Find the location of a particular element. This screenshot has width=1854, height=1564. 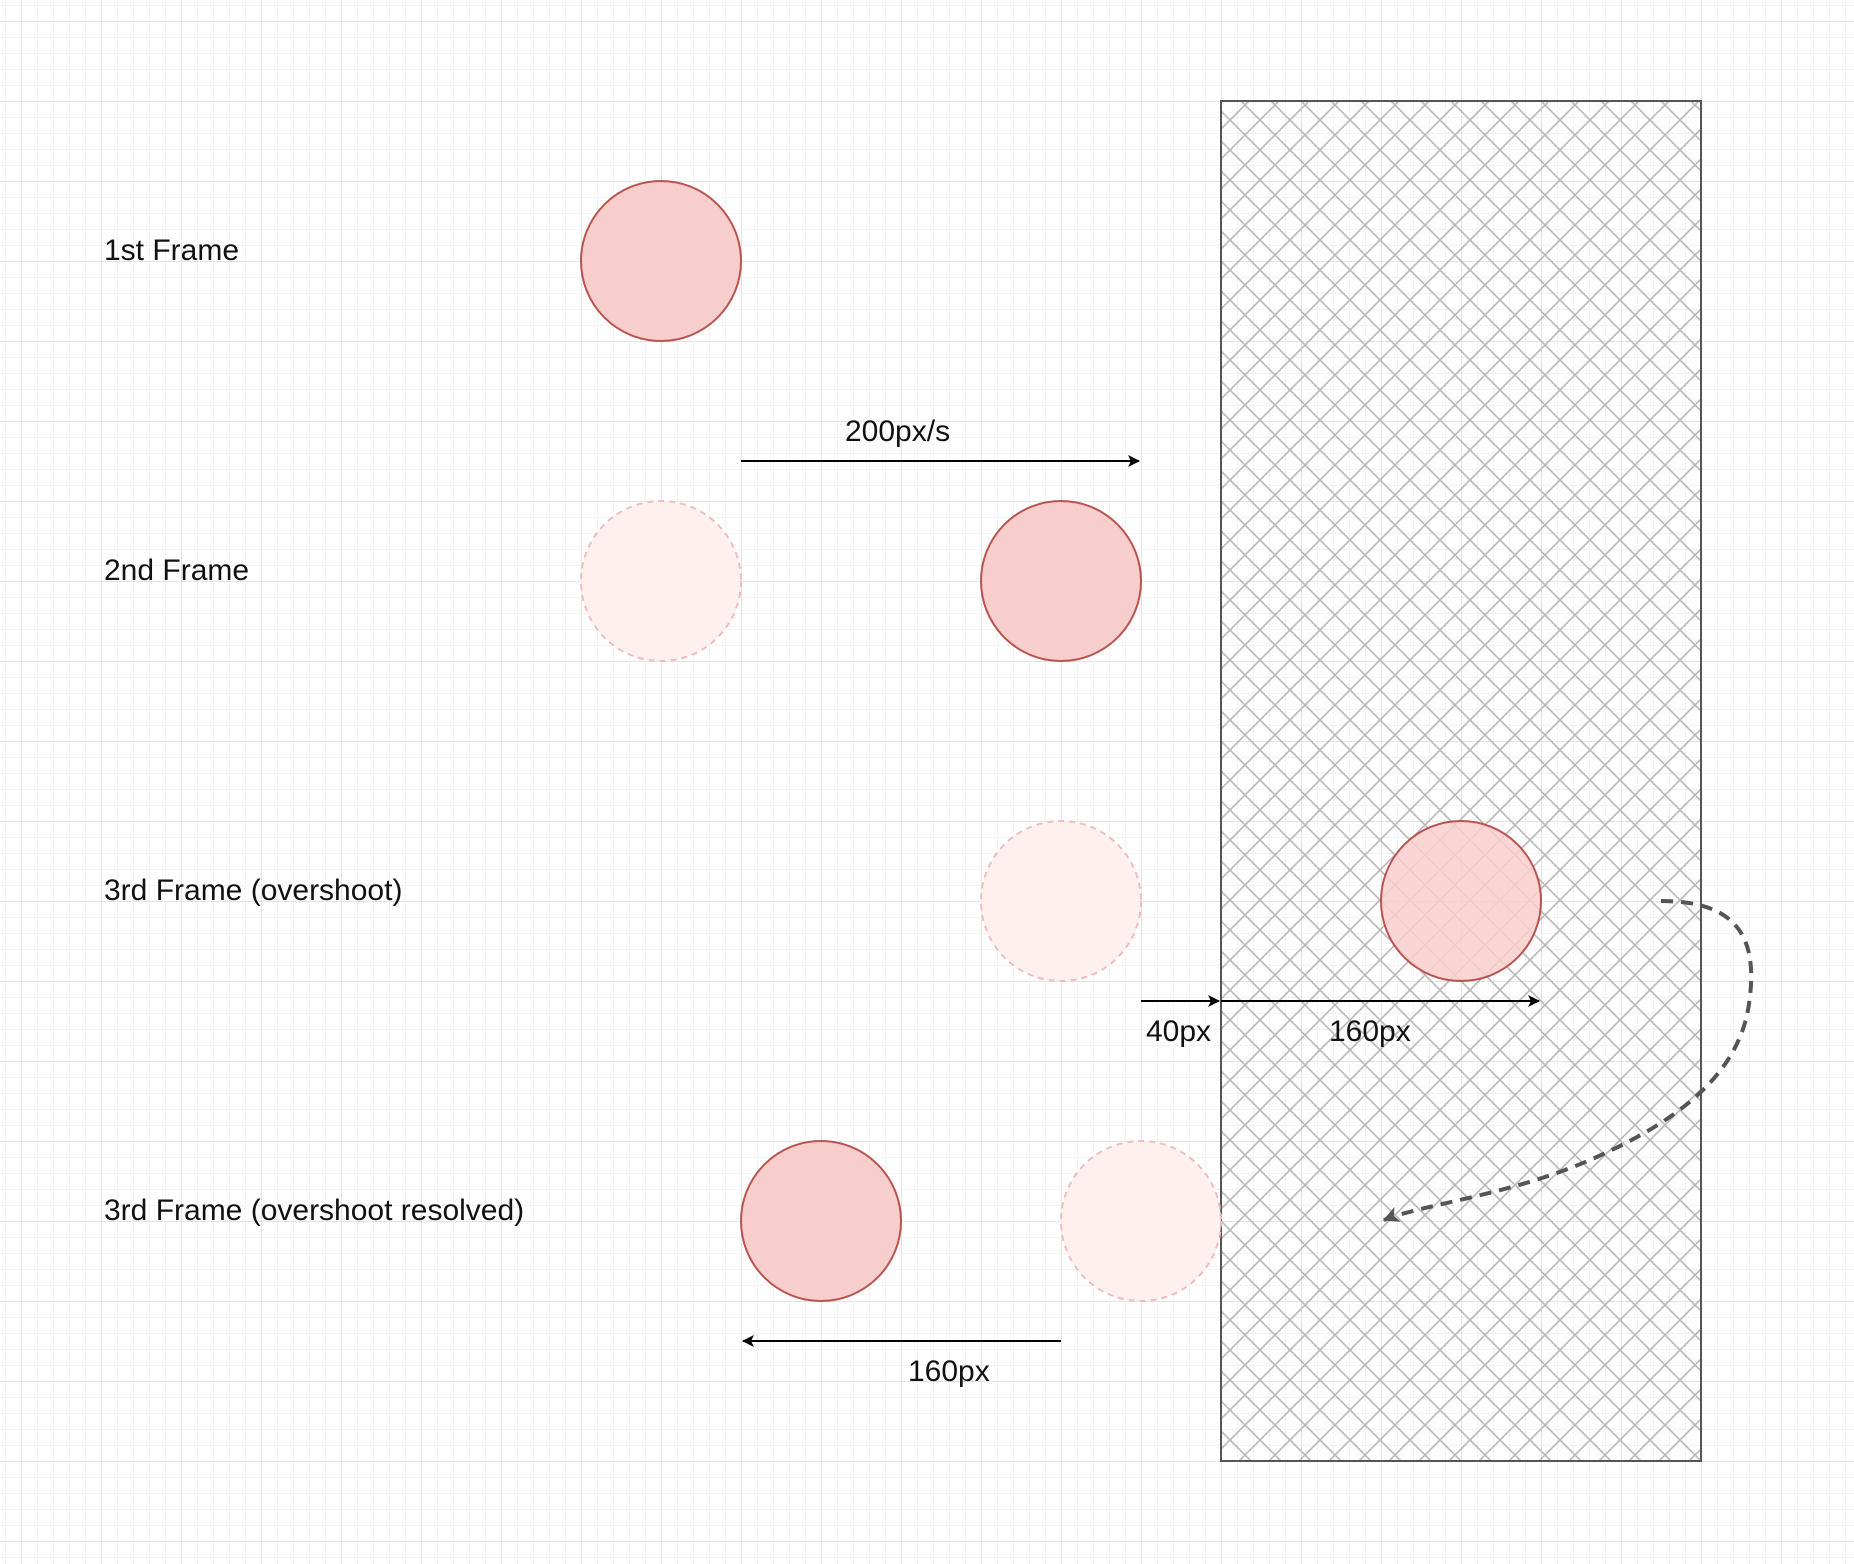

ball-frame3-overshoot is located at coordinates (1461, 901).